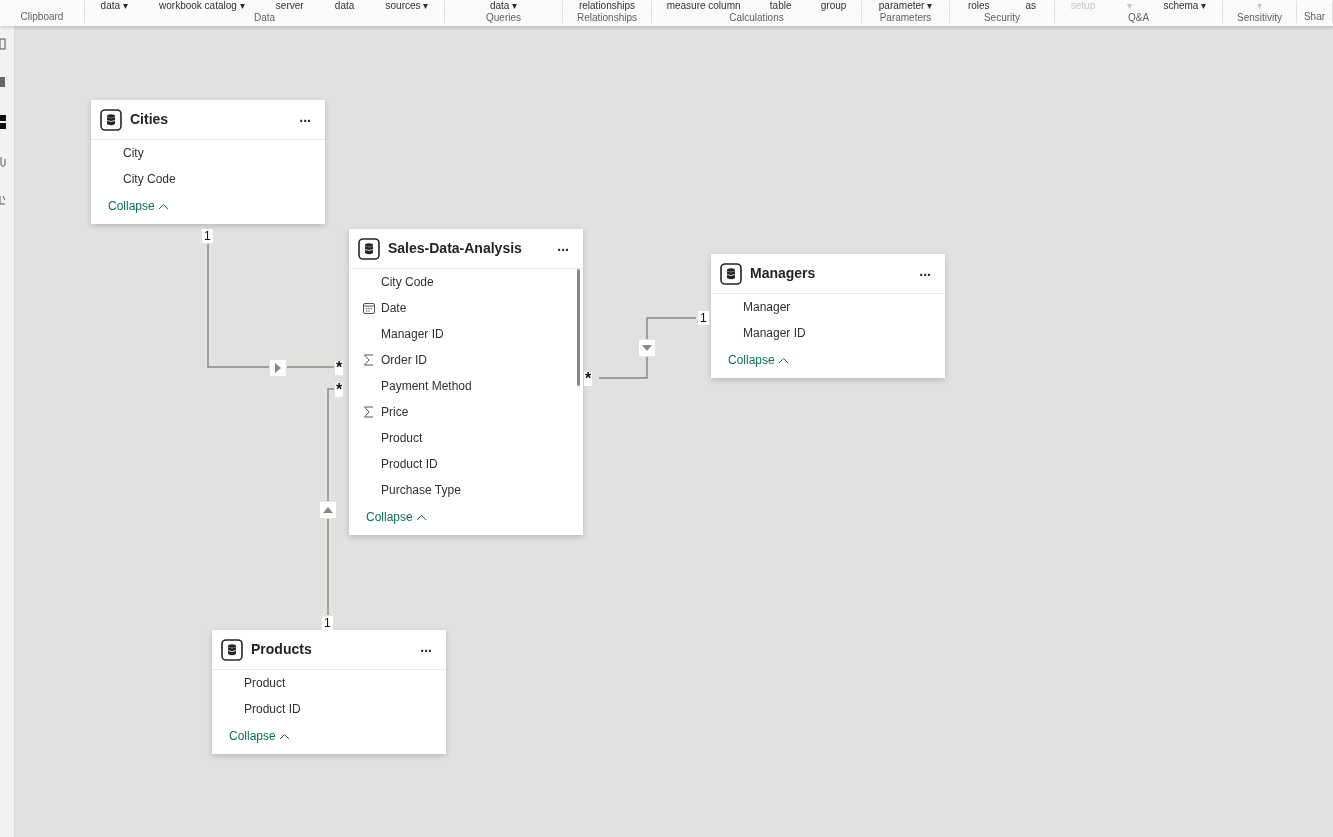 The width and height of the screenshot is (1333, 837). What do you see at coordinates (783, 273) in the screenshot?
I see `table-title: Managers` at bounding box center [783, 273].